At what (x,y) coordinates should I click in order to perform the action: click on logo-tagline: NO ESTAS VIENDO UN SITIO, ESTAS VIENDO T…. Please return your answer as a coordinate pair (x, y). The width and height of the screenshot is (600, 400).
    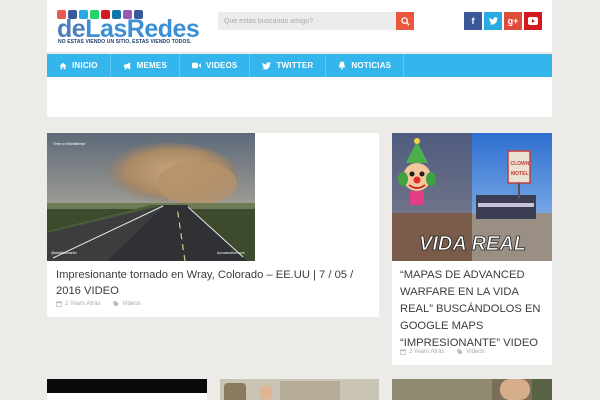
    Looking at the image, I should click on (125, 42).